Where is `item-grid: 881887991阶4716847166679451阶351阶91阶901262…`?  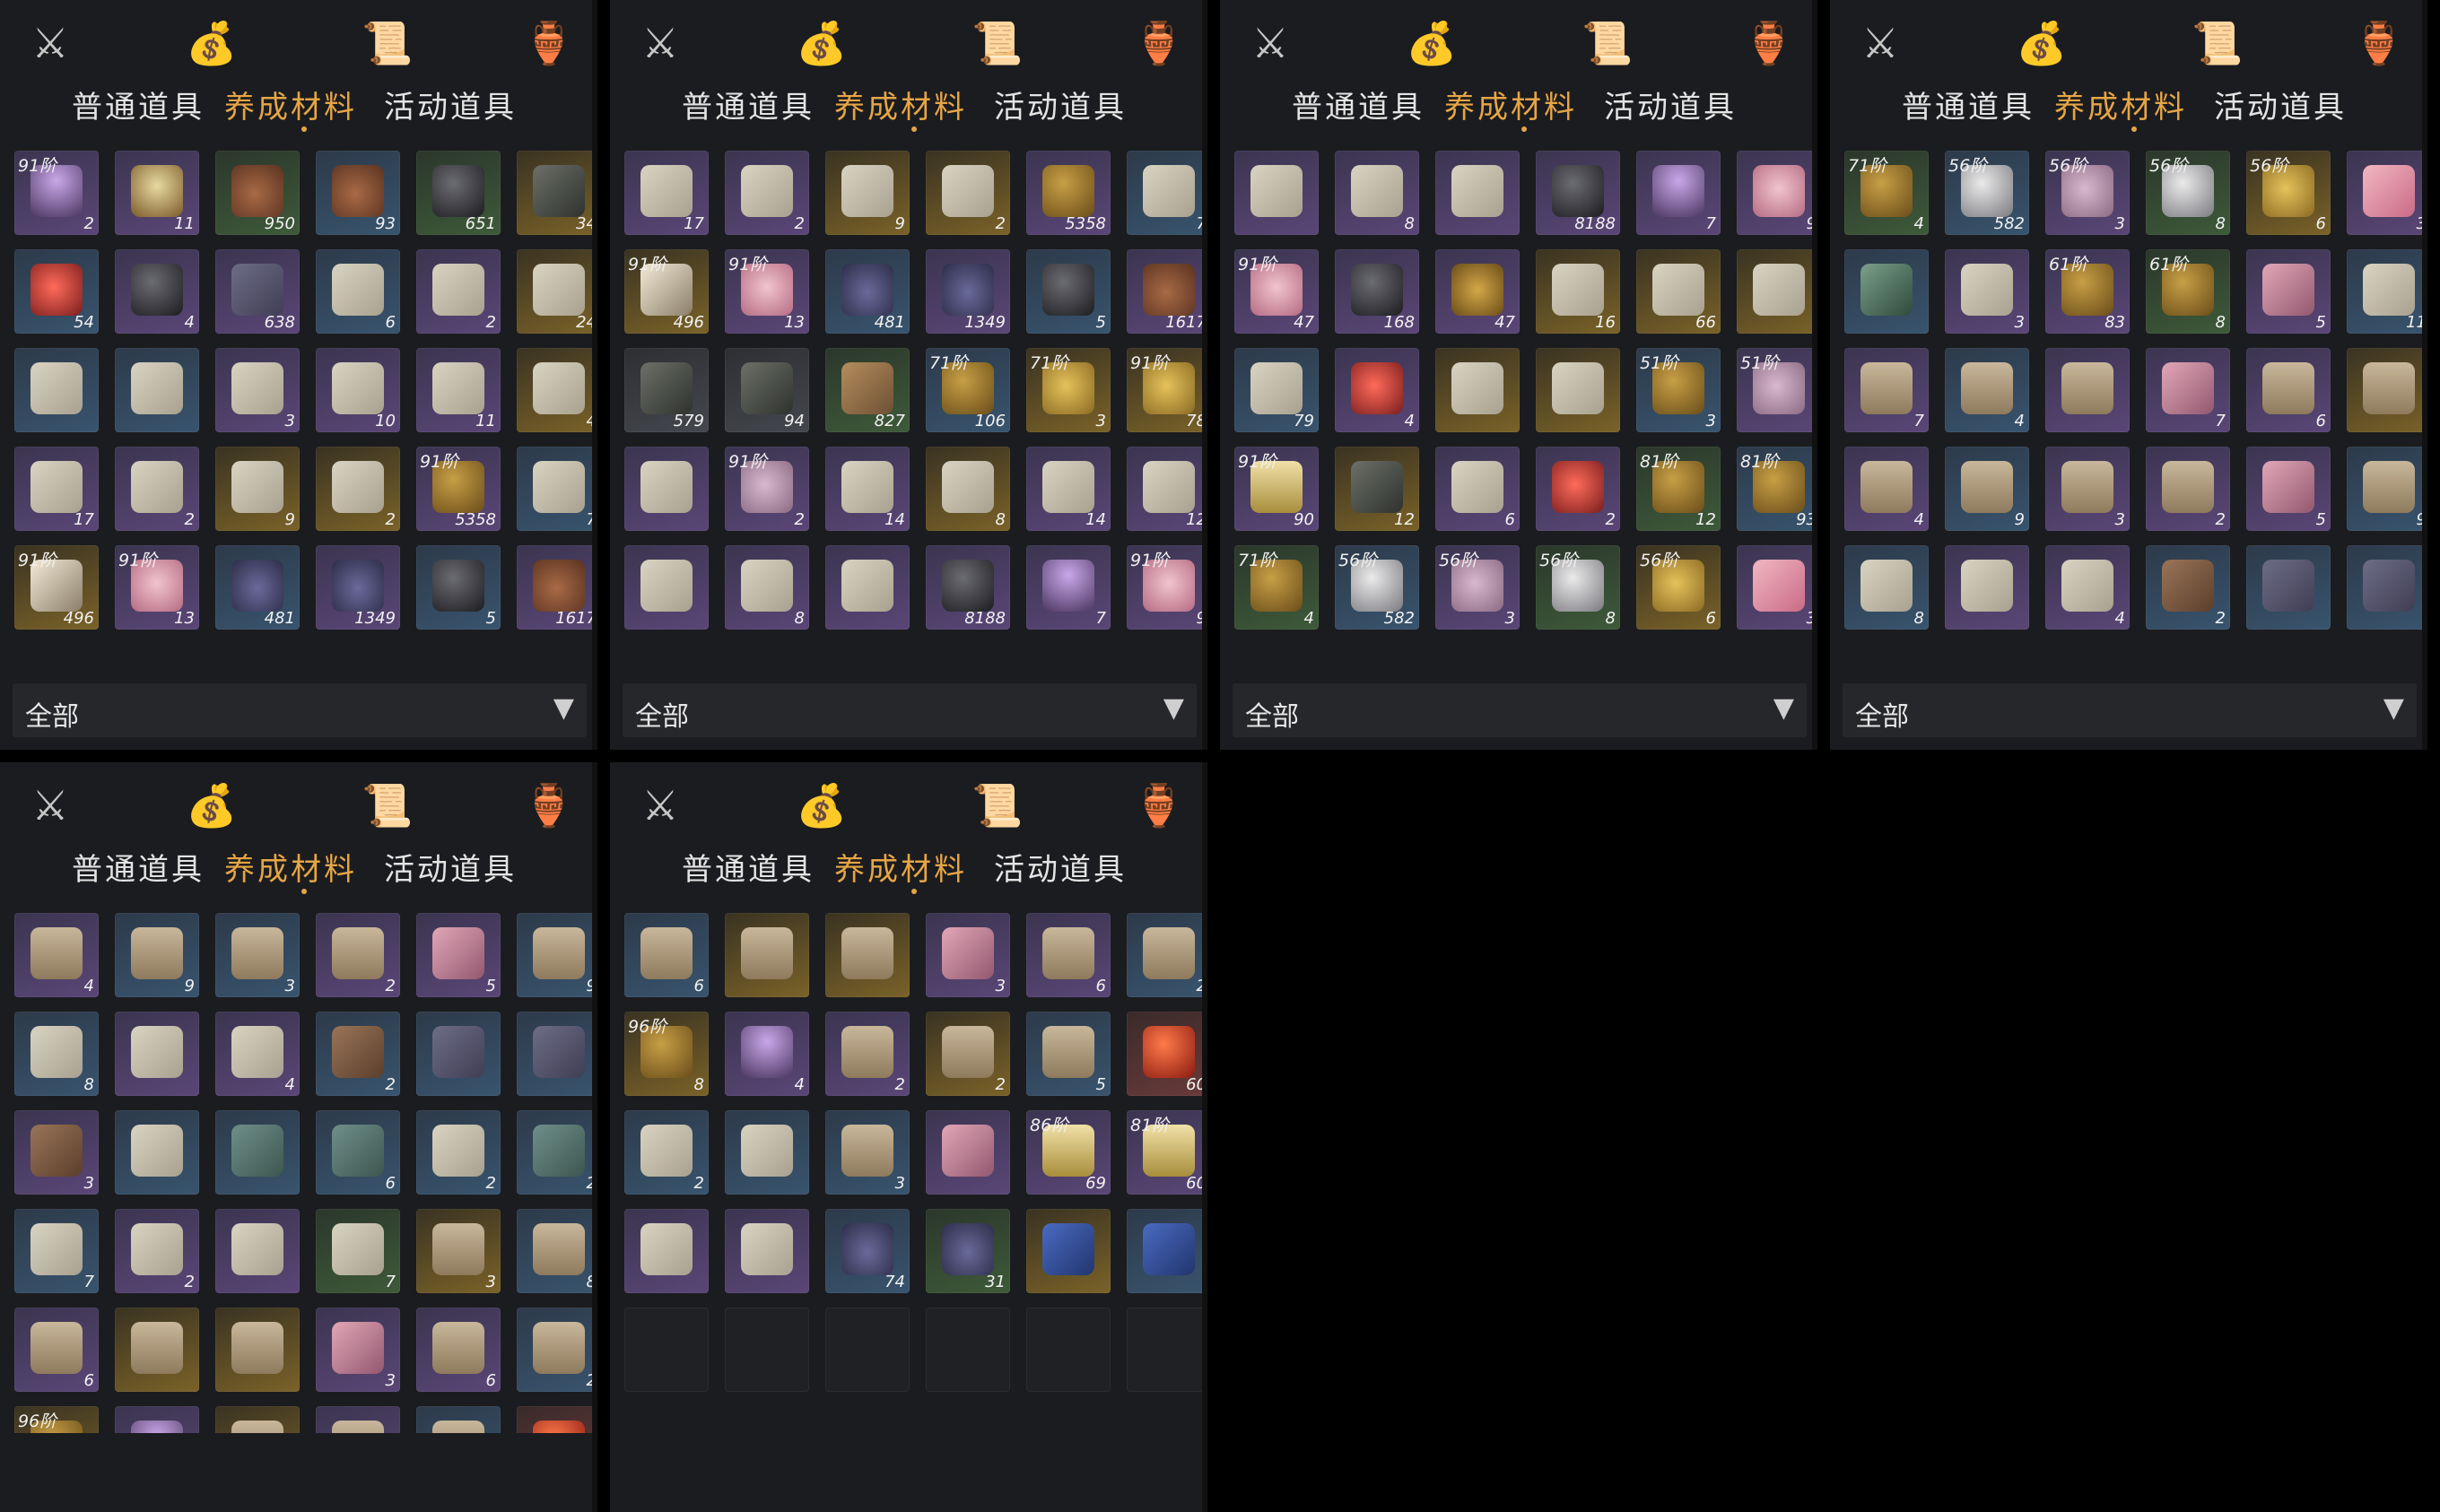
item-grid: 881887991阶4716847166679451阶351阶91阶901262… is located at coordinates (1516, 407).